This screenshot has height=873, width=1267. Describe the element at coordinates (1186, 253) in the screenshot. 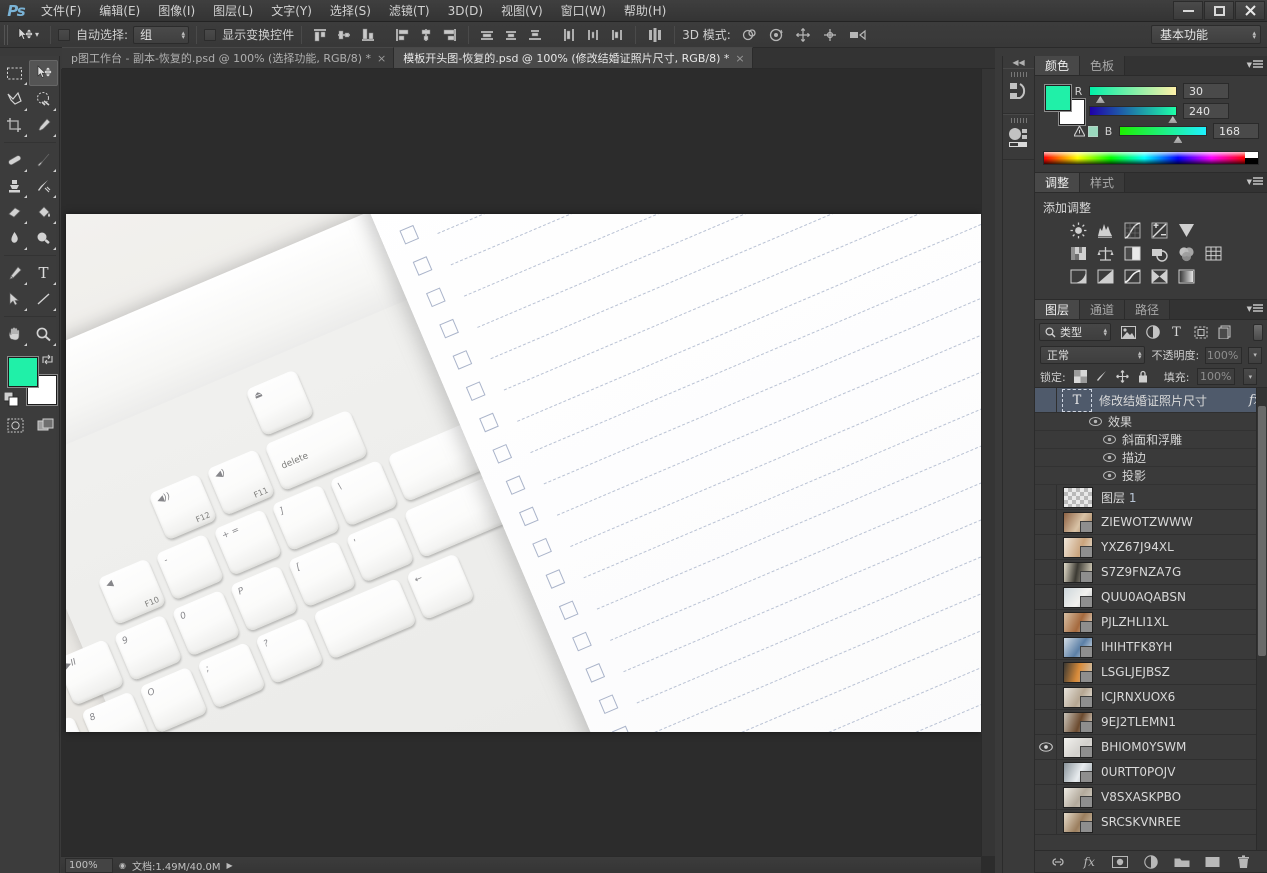

I see `channel-mixer-icon` at that location.